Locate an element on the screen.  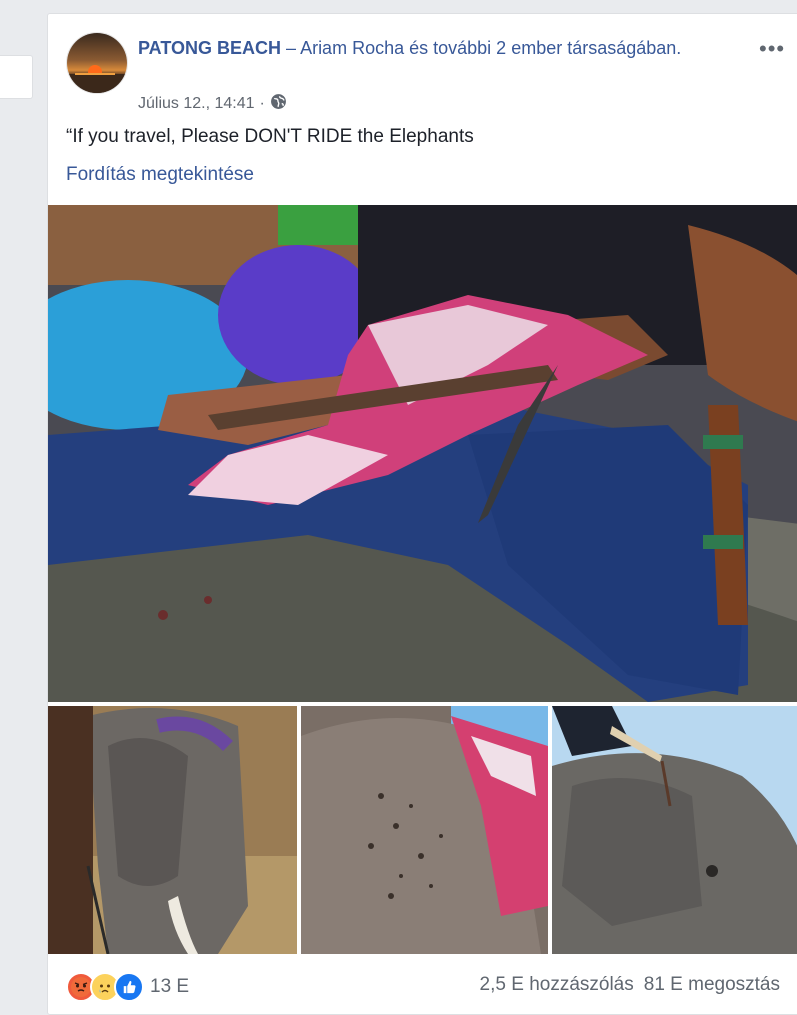
page-avatar is located at coordinates (97, 63).